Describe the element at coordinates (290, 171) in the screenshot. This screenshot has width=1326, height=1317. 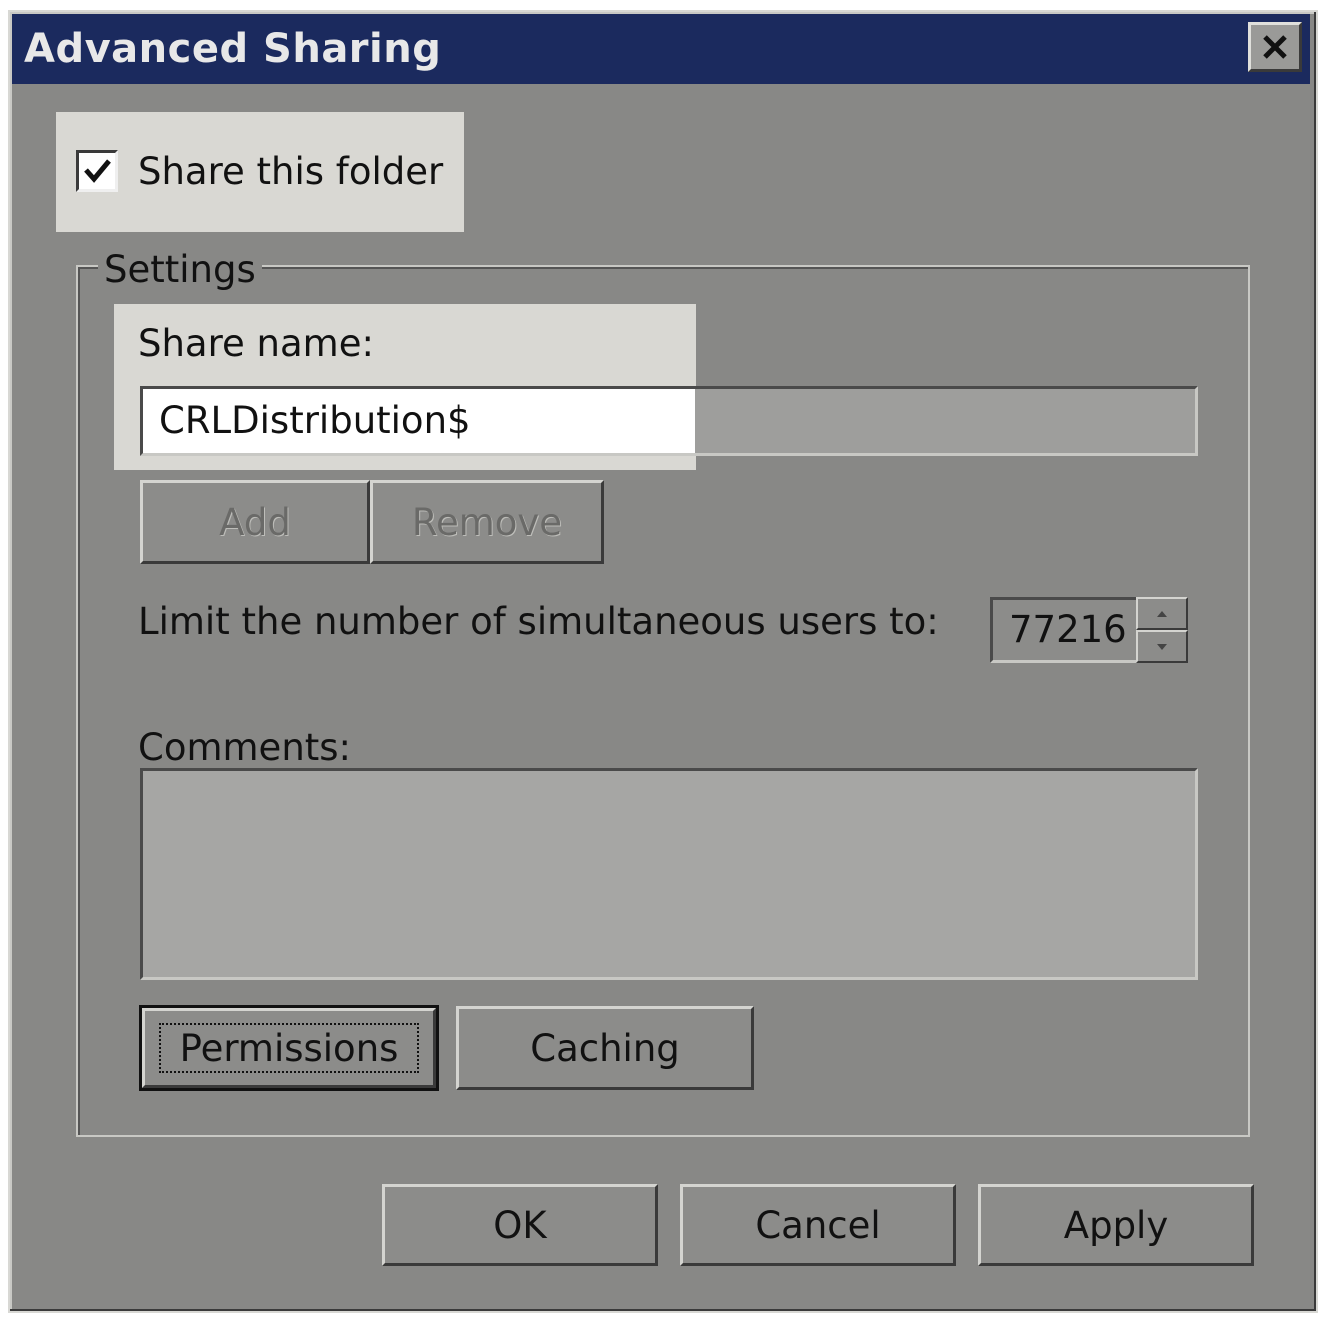
I see `share-folder-label: Share this folder` at that location.